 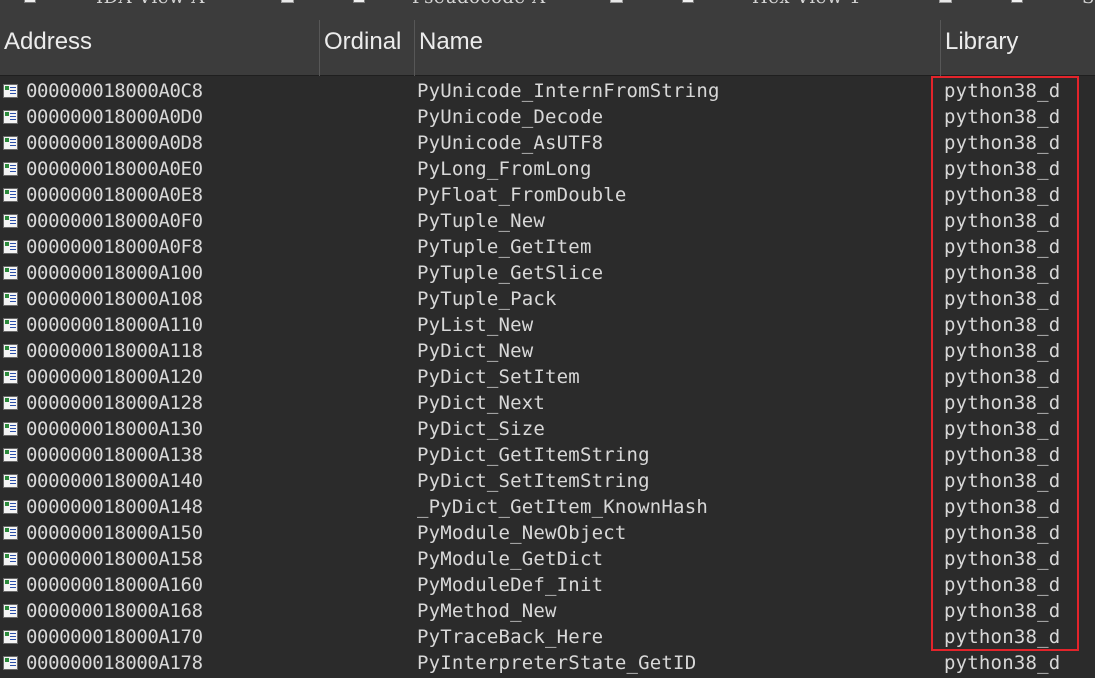 I want to click on address-cell: 000000018000A168, so click(x=114, y=611).